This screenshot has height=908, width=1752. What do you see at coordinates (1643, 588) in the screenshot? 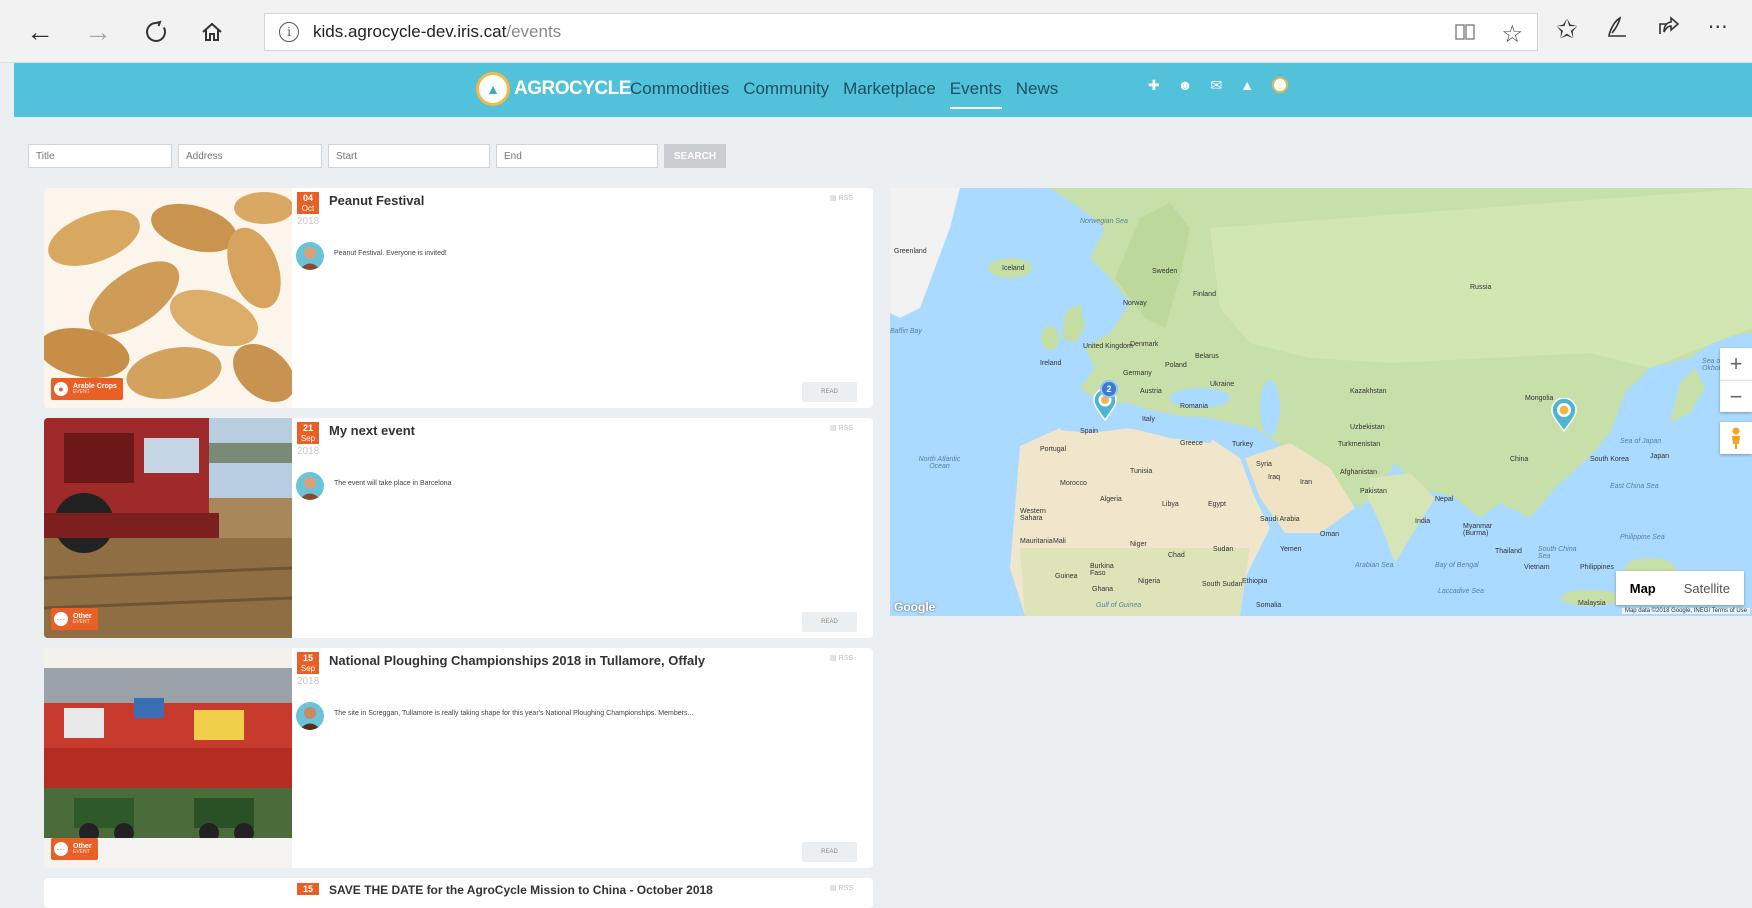
I see `map-type-map: Map` at bounding box center [1643, 588].